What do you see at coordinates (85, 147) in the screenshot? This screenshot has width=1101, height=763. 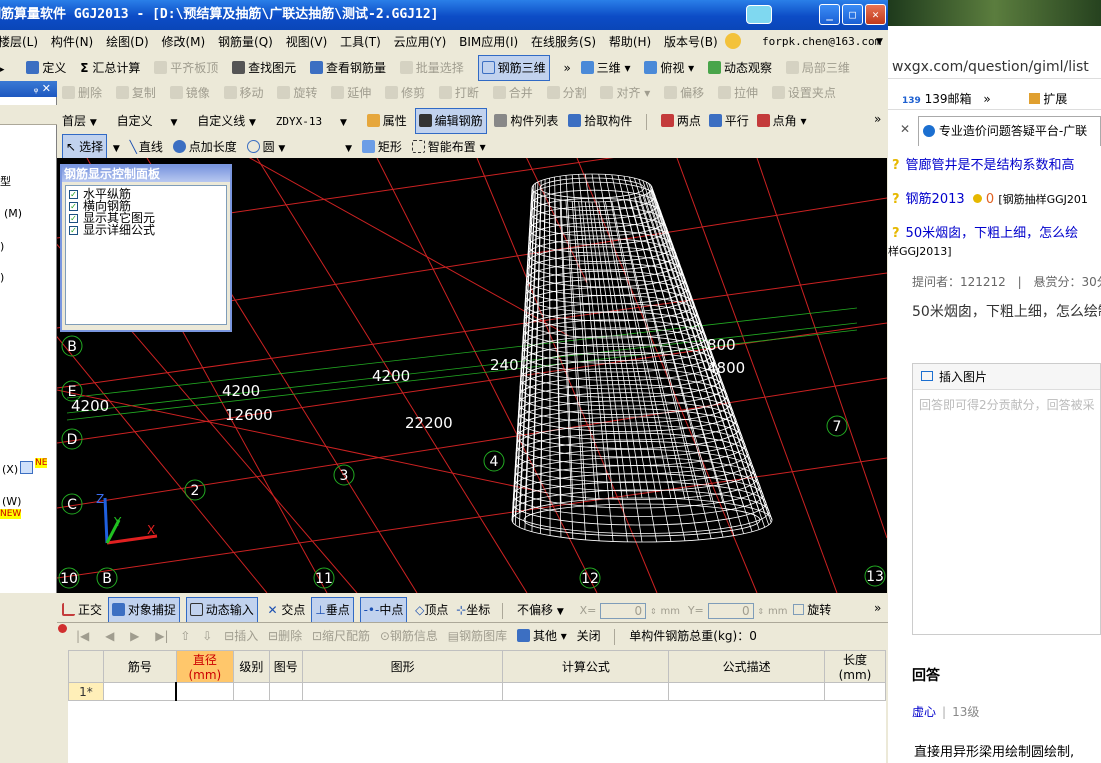 I see `select-button: ↖ 选择` at bounding box center [85, 147].